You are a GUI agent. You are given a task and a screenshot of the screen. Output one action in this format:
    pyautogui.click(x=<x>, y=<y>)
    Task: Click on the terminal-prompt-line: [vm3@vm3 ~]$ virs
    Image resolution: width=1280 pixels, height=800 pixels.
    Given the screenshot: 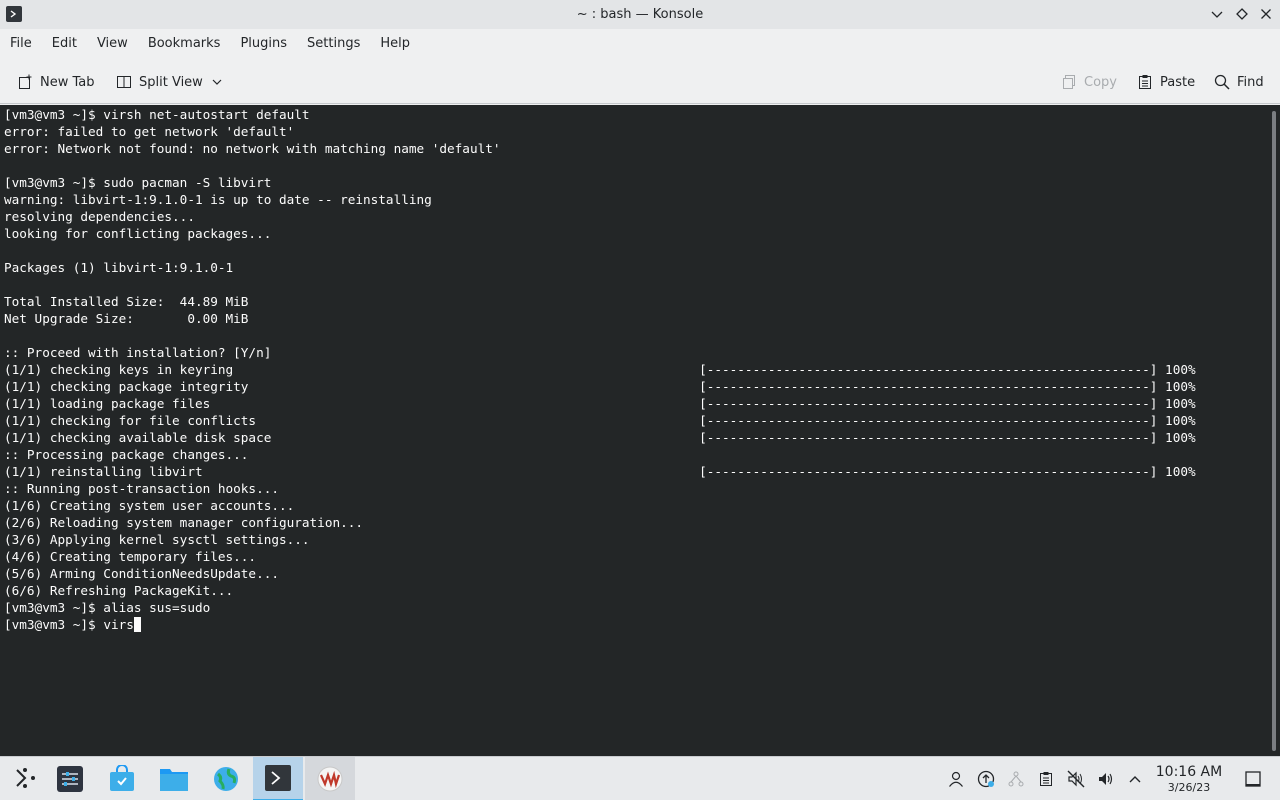 What is the action you would take?
    pyautogui.click(x=600, y=624)
    